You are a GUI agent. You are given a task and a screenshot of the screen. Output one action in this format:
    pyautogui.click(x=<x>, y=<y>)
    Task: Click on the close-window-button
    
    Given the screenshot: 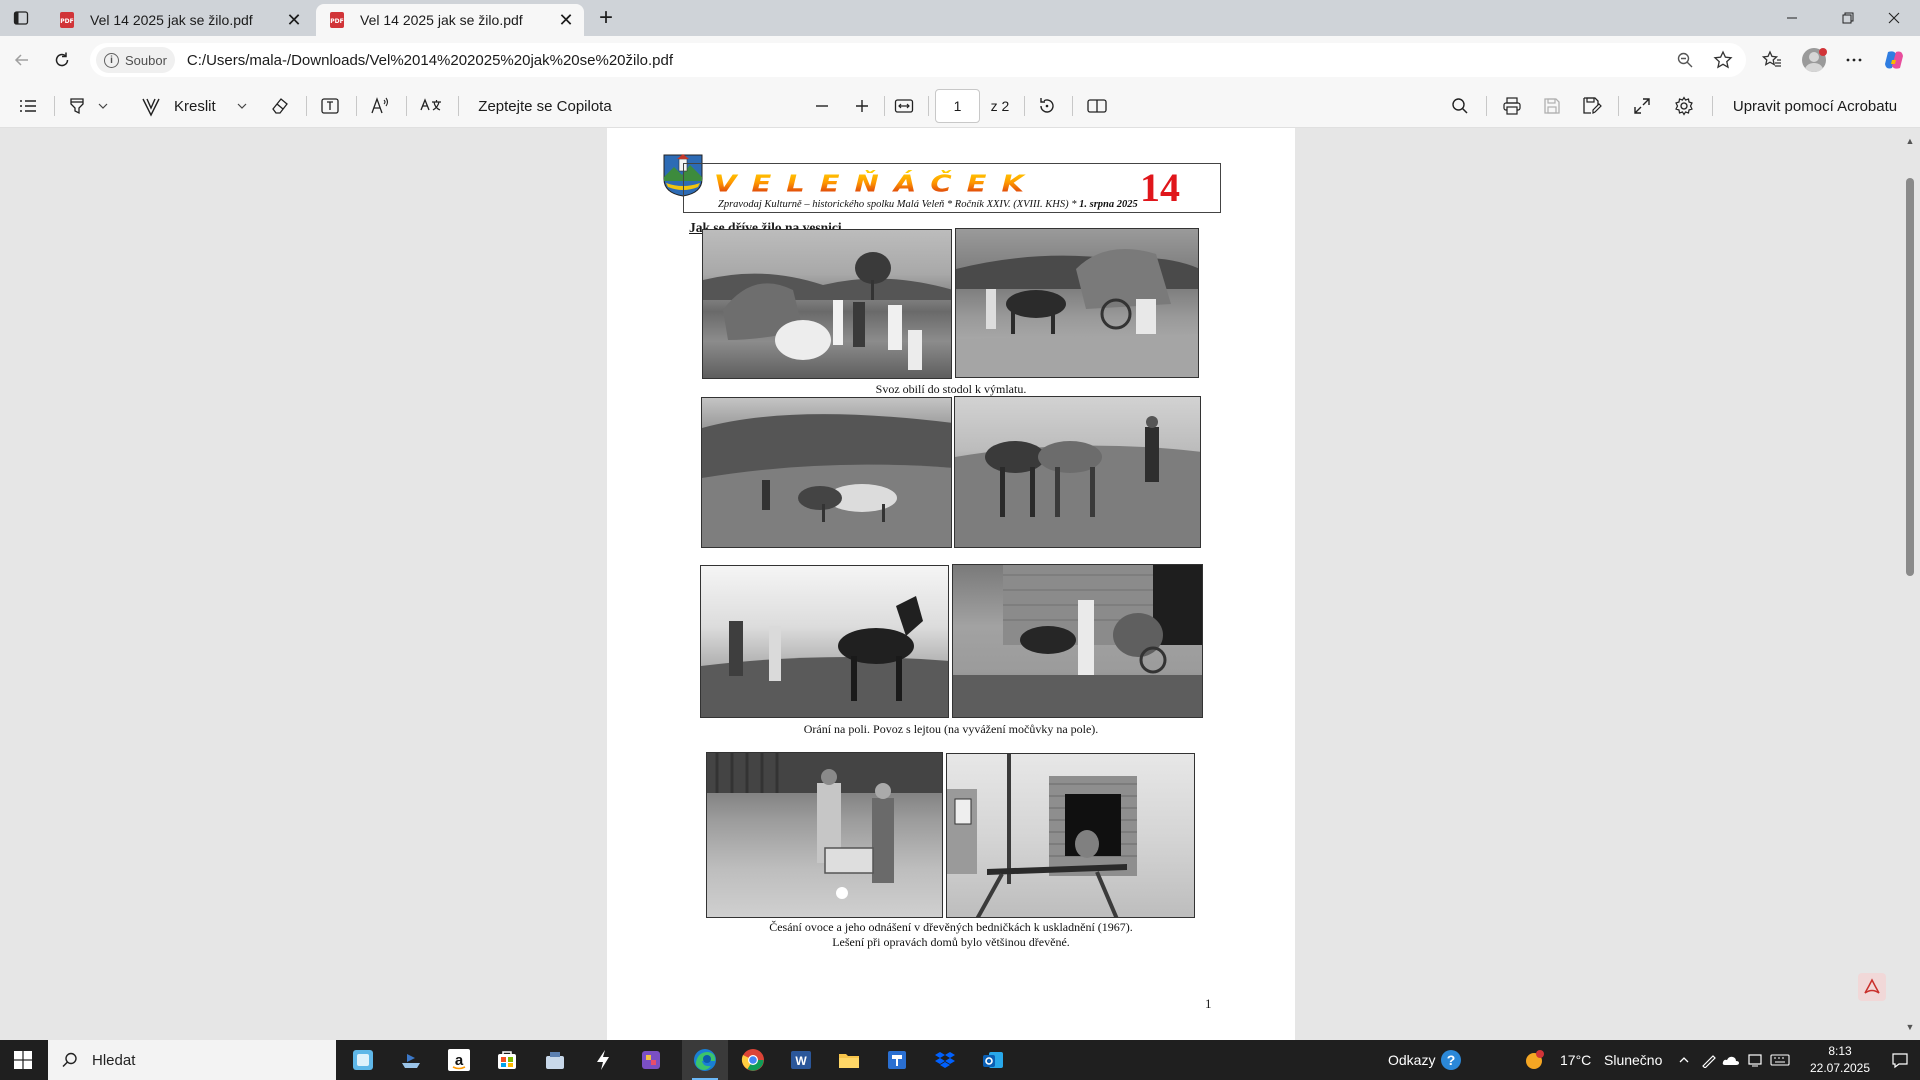 What is the action you would take?
    pyautogui.click(x=1893, y=18)
    